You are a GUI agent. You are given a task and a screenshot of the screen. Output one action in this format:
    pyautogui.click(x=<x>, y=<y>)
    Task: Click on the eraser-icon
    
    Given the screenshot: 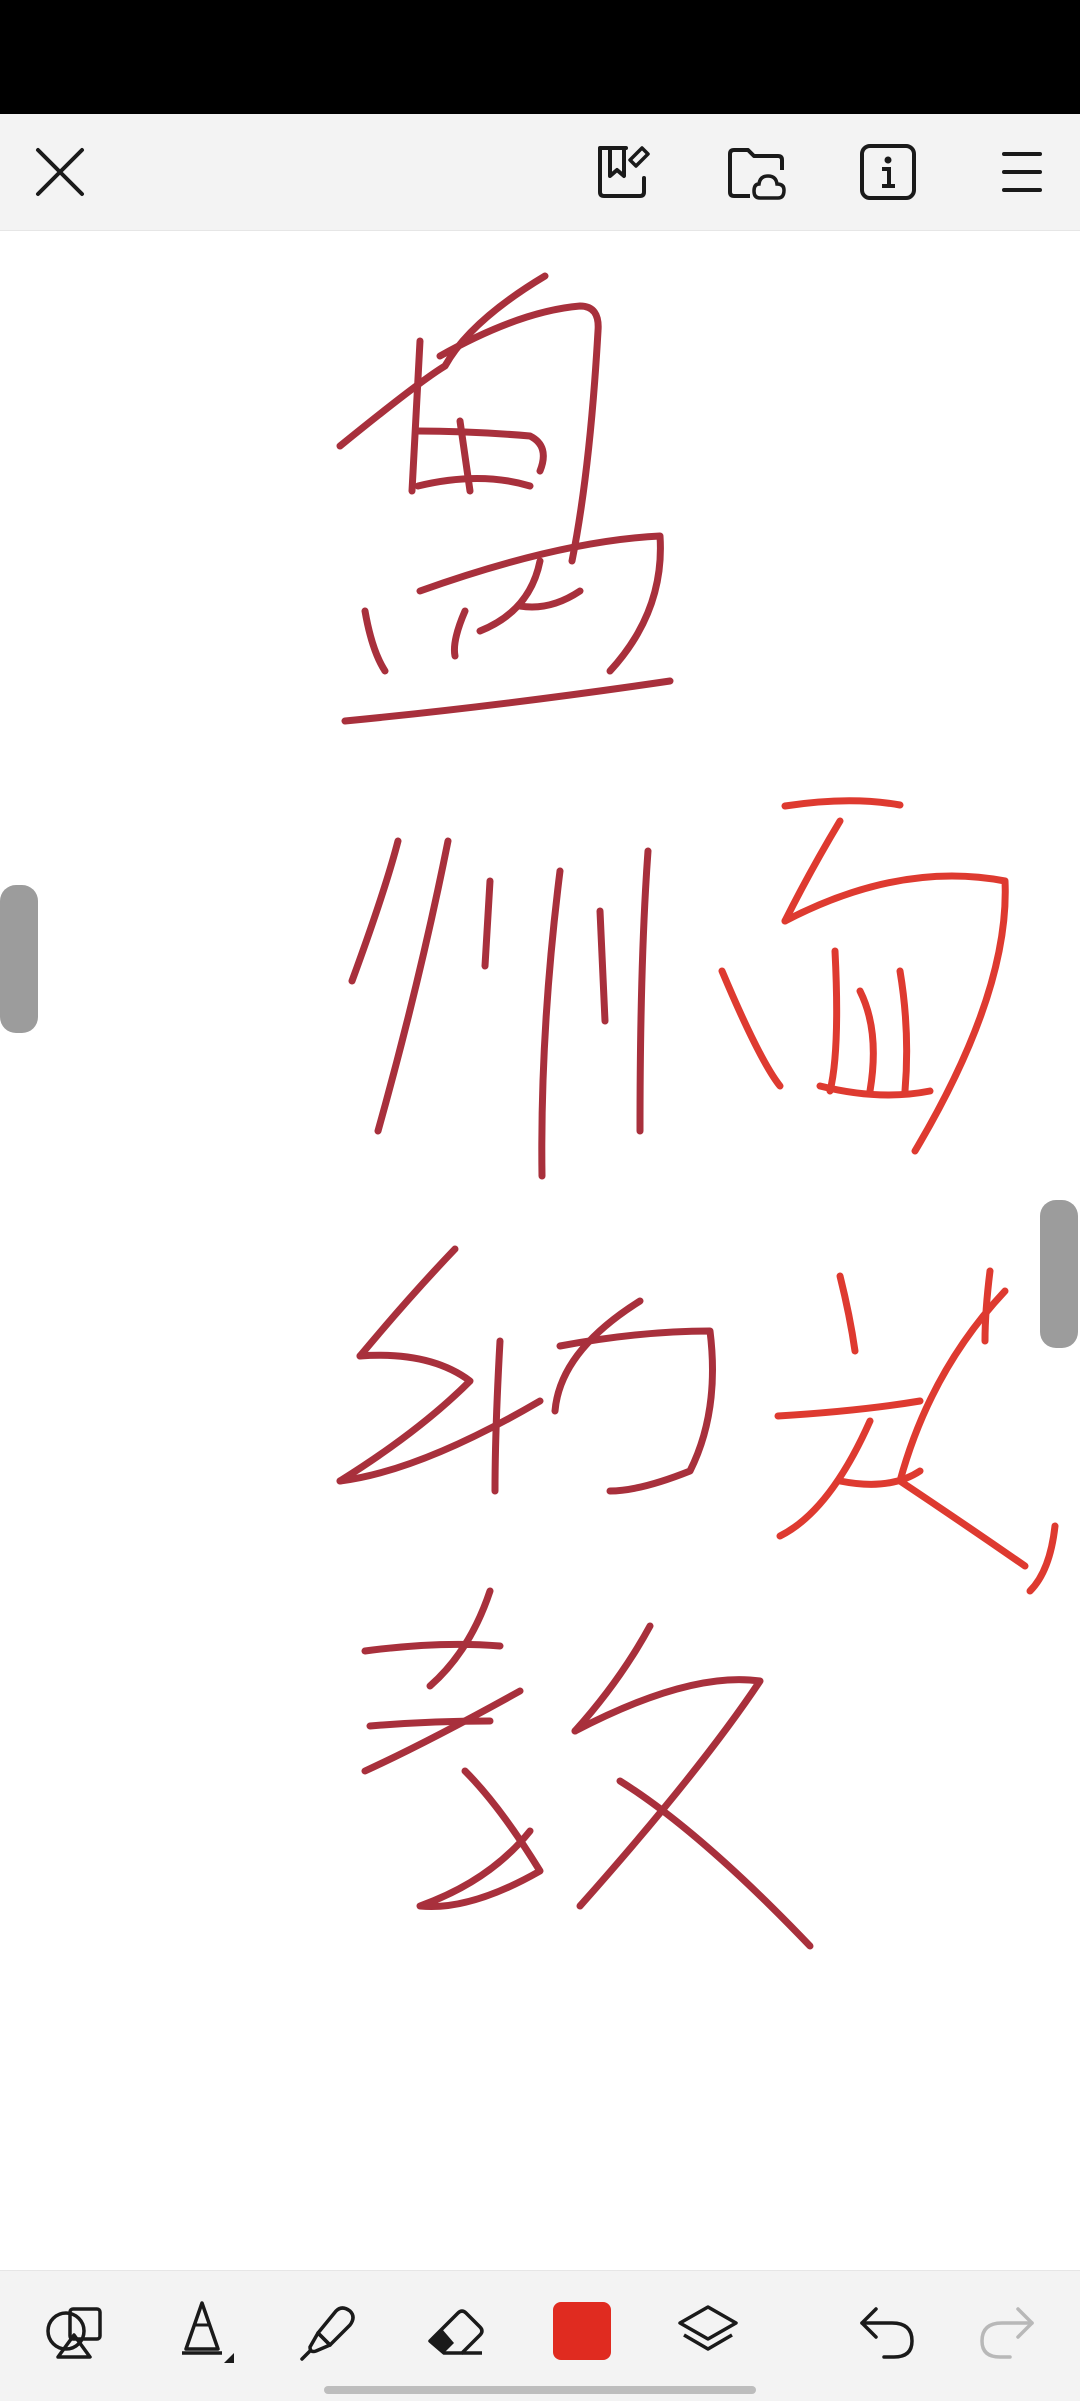 What is the action you would take?
    pyautogui.click(x=456, y=2332)
    